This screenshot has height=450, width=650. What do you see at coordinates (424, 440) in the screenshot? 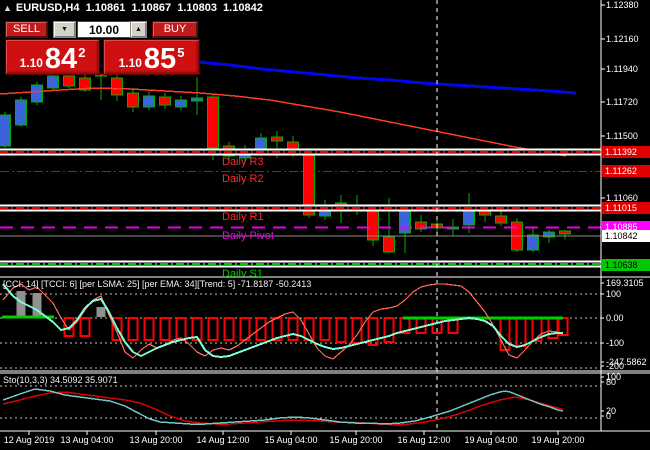
I see `time-axis-label: 16 Aug 12:00` at bounding box center [424, 440].